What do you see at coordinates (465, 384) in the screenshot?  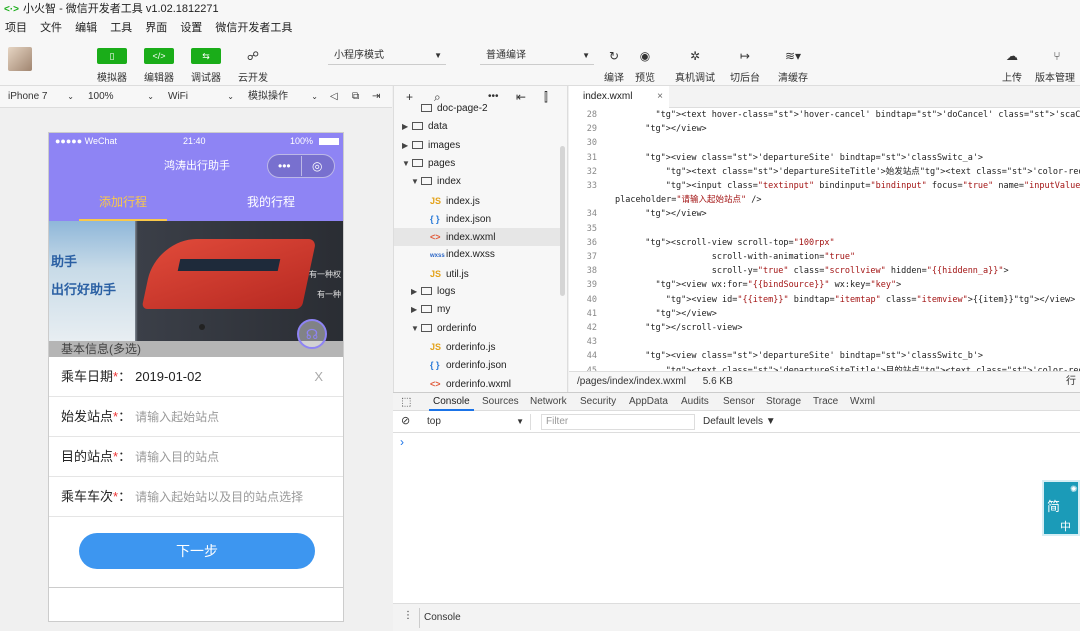 I see `file-tree-item: <> orderinfo.wxml` at bounding box center [465, 384].